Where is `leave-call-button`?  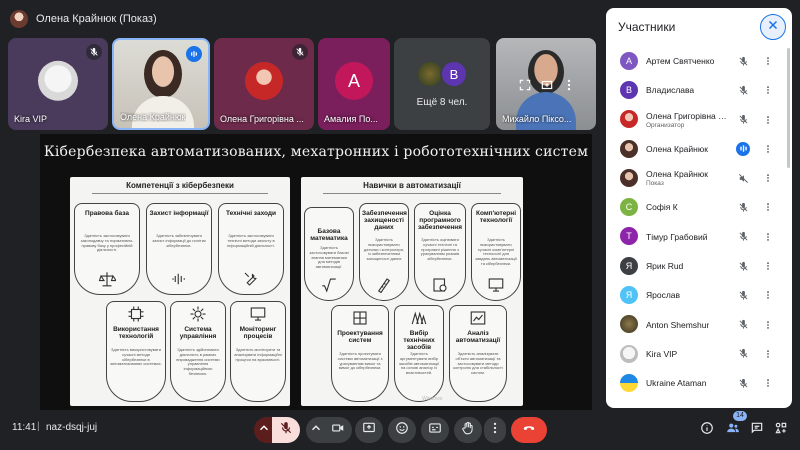 leave-call-button is located at coordinates (529, 430).